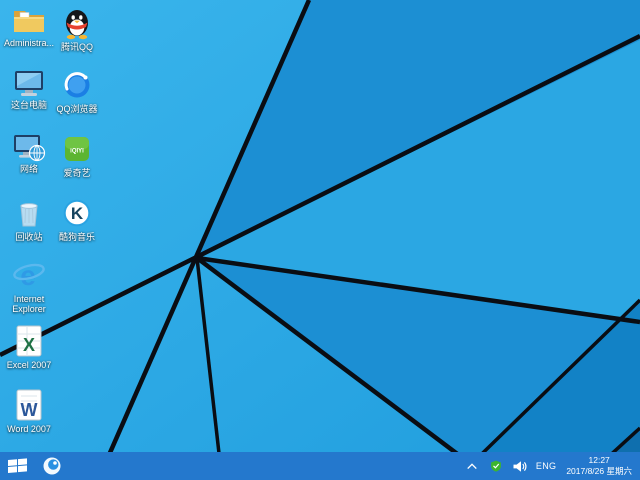 This screenshot has height=480, width=640. What do you see at coordinates (29, 83) in the screenshot?
I see `computer-icon` at bounding box center [29, 83].